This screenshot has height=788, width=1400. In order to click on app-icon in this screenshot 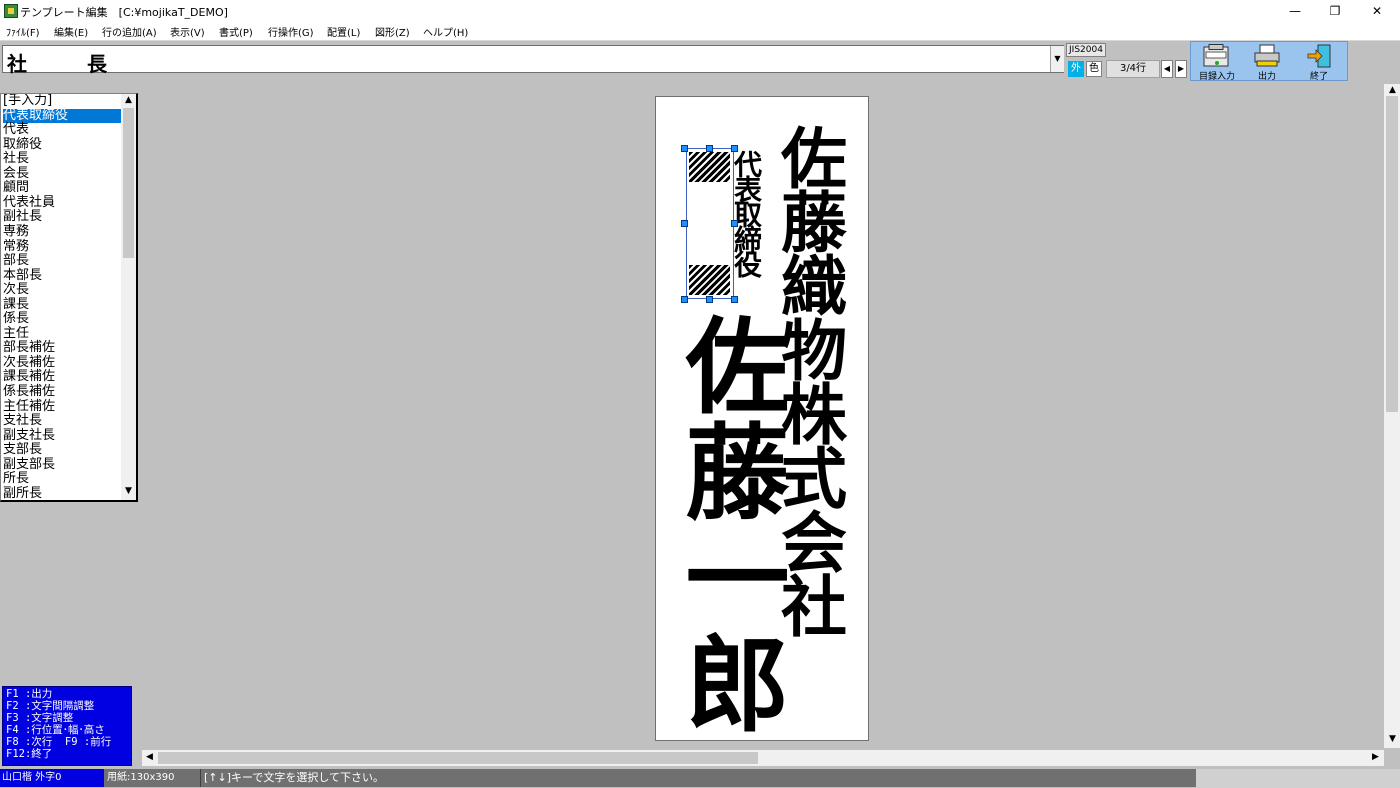, I will do `click(11, 11)`.